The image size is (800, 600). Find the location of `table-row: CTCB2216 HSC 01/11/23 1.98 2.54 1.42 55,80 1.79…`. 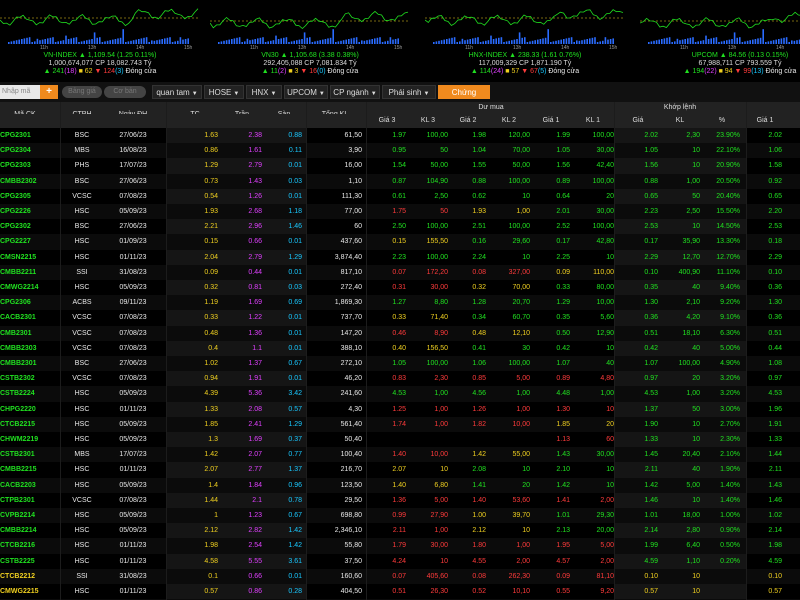

table-row: CTCB2216 HSC 01/11/23 1.98 2.54 1.42 55,80 1.79… is located at coordinates (400, 546).